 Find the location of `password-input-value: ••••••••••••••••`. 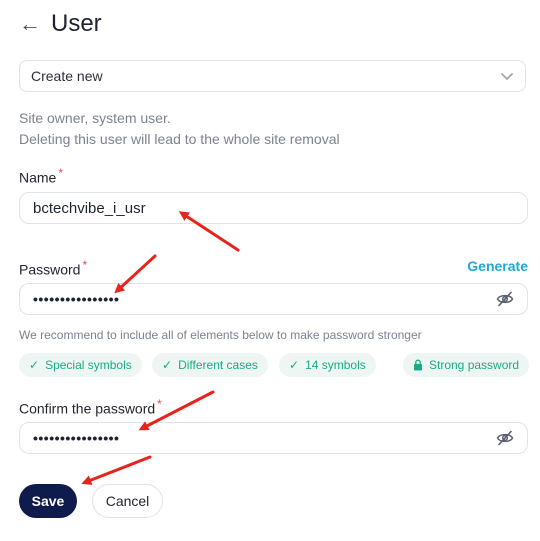

password-input-value: •••••••••••••••• is located at coordinates (76, 299).